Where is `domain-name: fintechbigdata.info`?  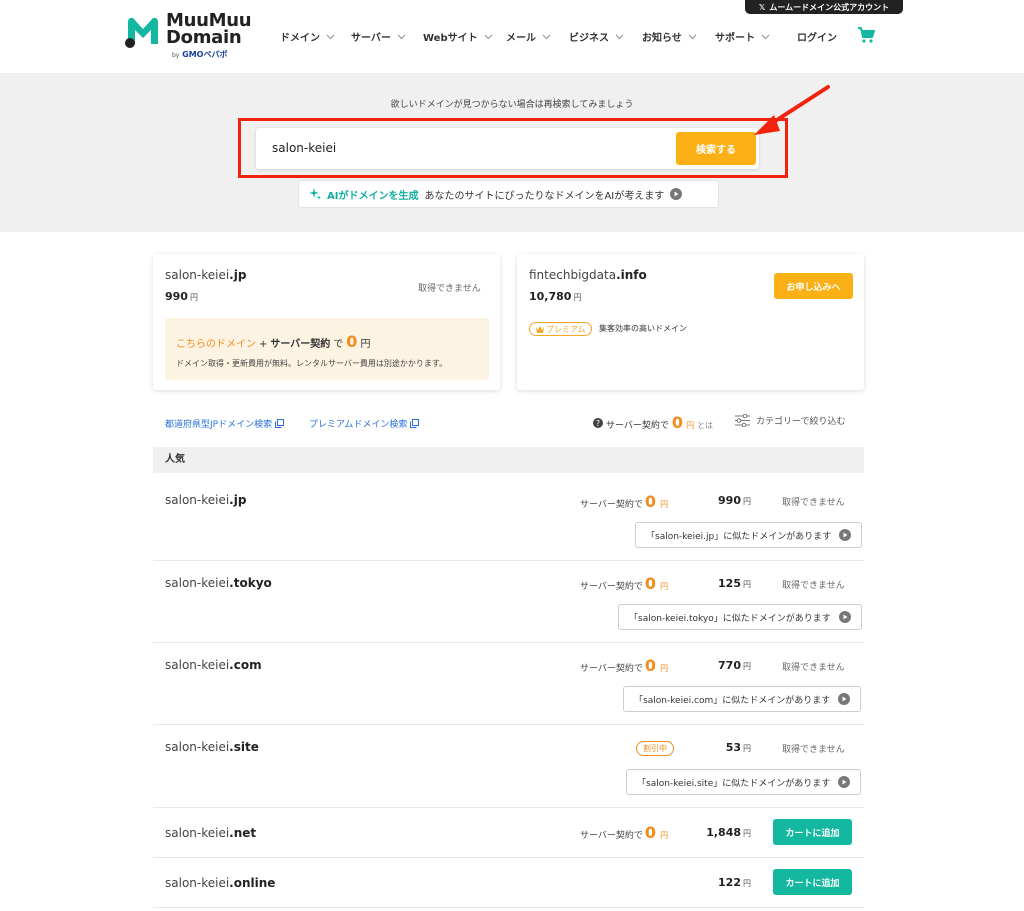
domain-name: fintechbigdata.info is located at coordinates (588, 275).